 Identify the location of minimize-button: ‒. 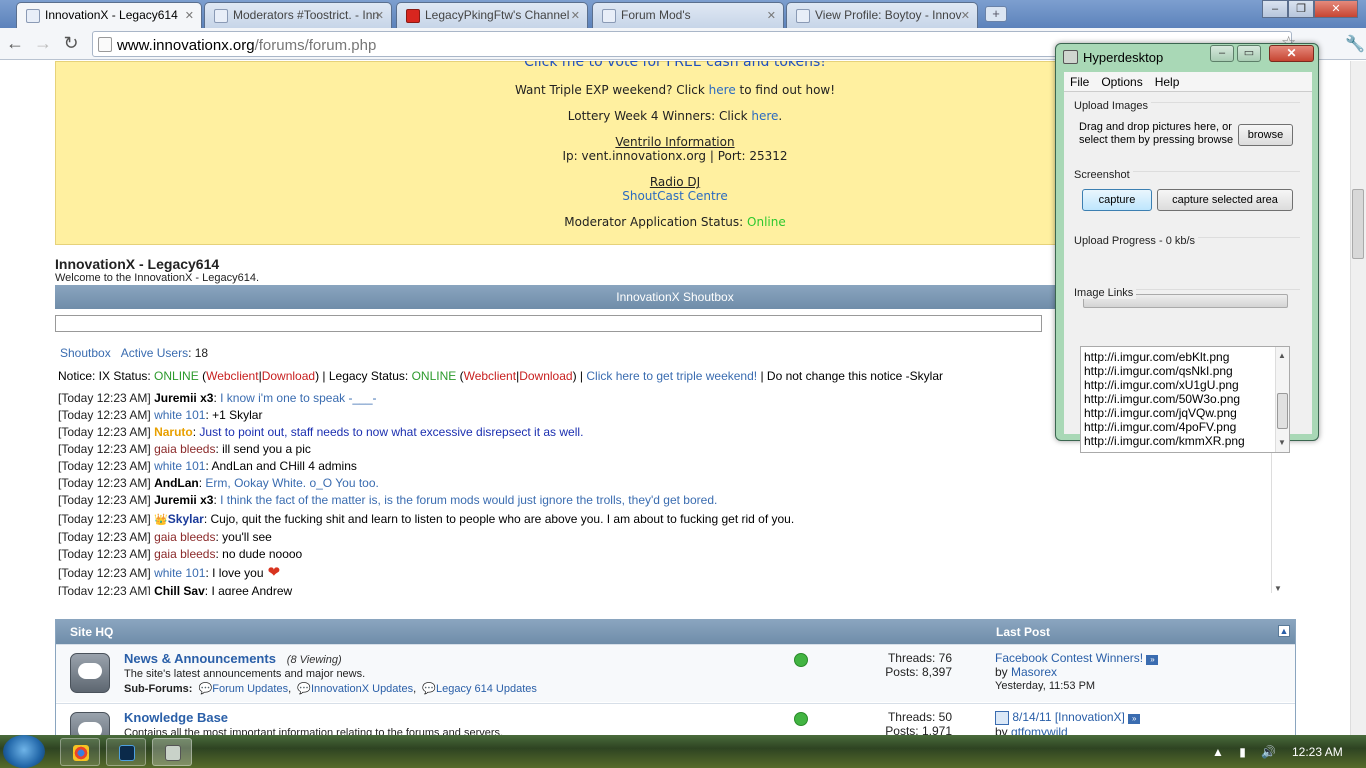
(1275, 9).